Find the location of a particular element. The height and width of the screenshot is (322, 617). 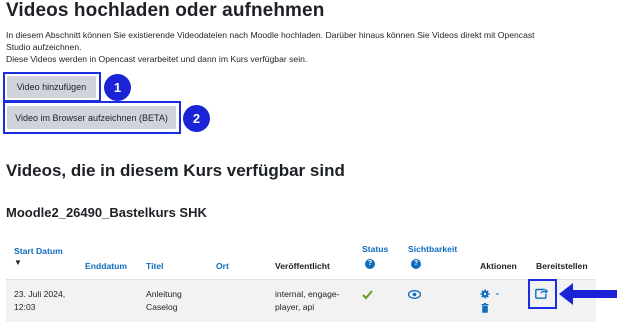

col-end-date: Enddatum is located at coordinates (106, 266).